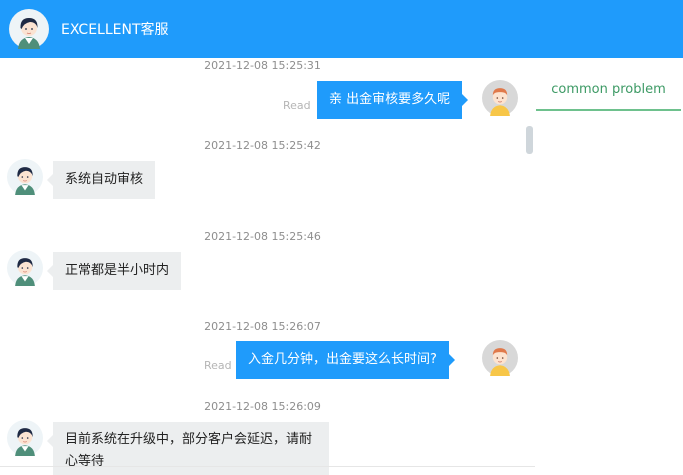 This screenshot has height=475, width=683. Describe the element at coordinates (529, 140) in the screenshot. I see `chat-scrollbar` at that location.